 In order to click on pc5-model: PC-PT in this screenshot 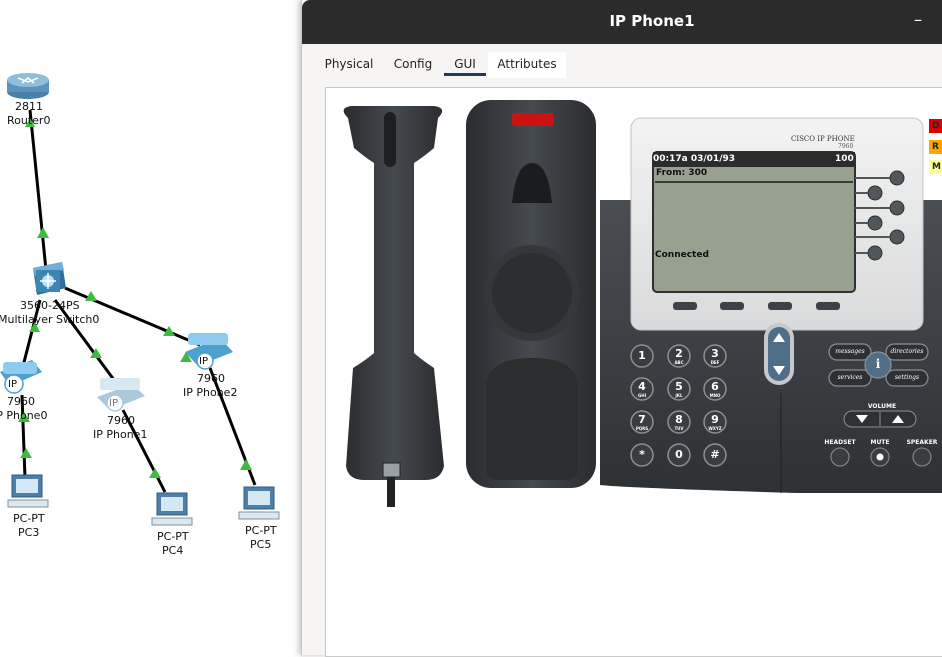, I will do `click(261, 530)`.